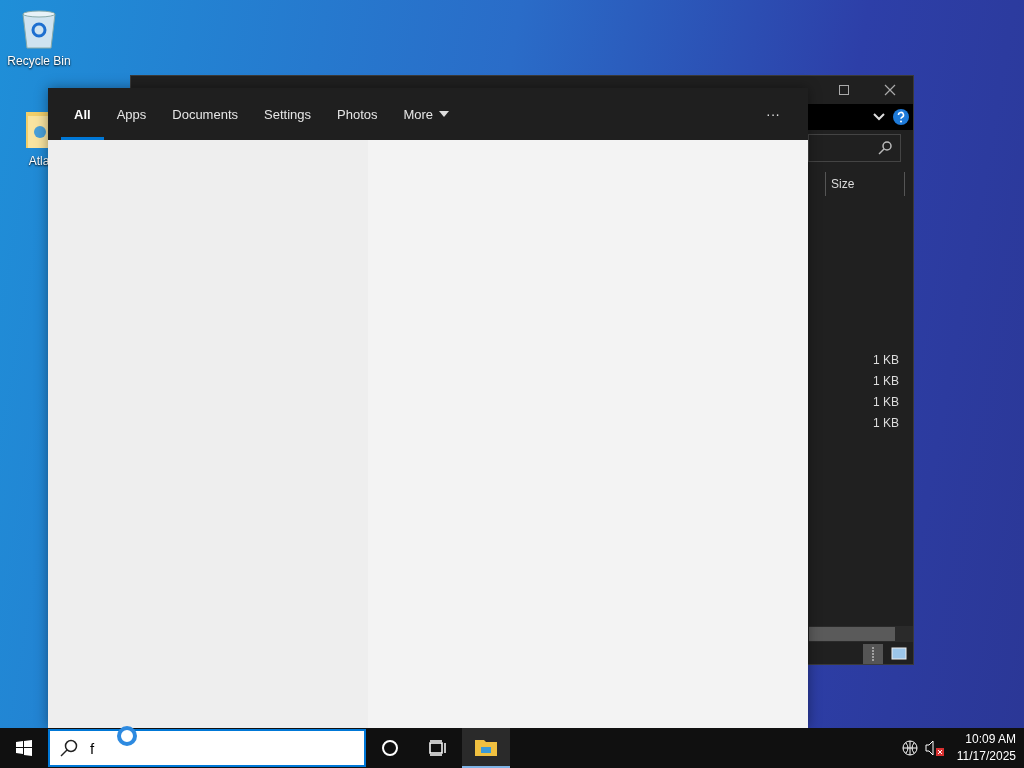  Describe the element at coordinates (426, 115) in the screenshot. I see `filter-tab: More` at that location.